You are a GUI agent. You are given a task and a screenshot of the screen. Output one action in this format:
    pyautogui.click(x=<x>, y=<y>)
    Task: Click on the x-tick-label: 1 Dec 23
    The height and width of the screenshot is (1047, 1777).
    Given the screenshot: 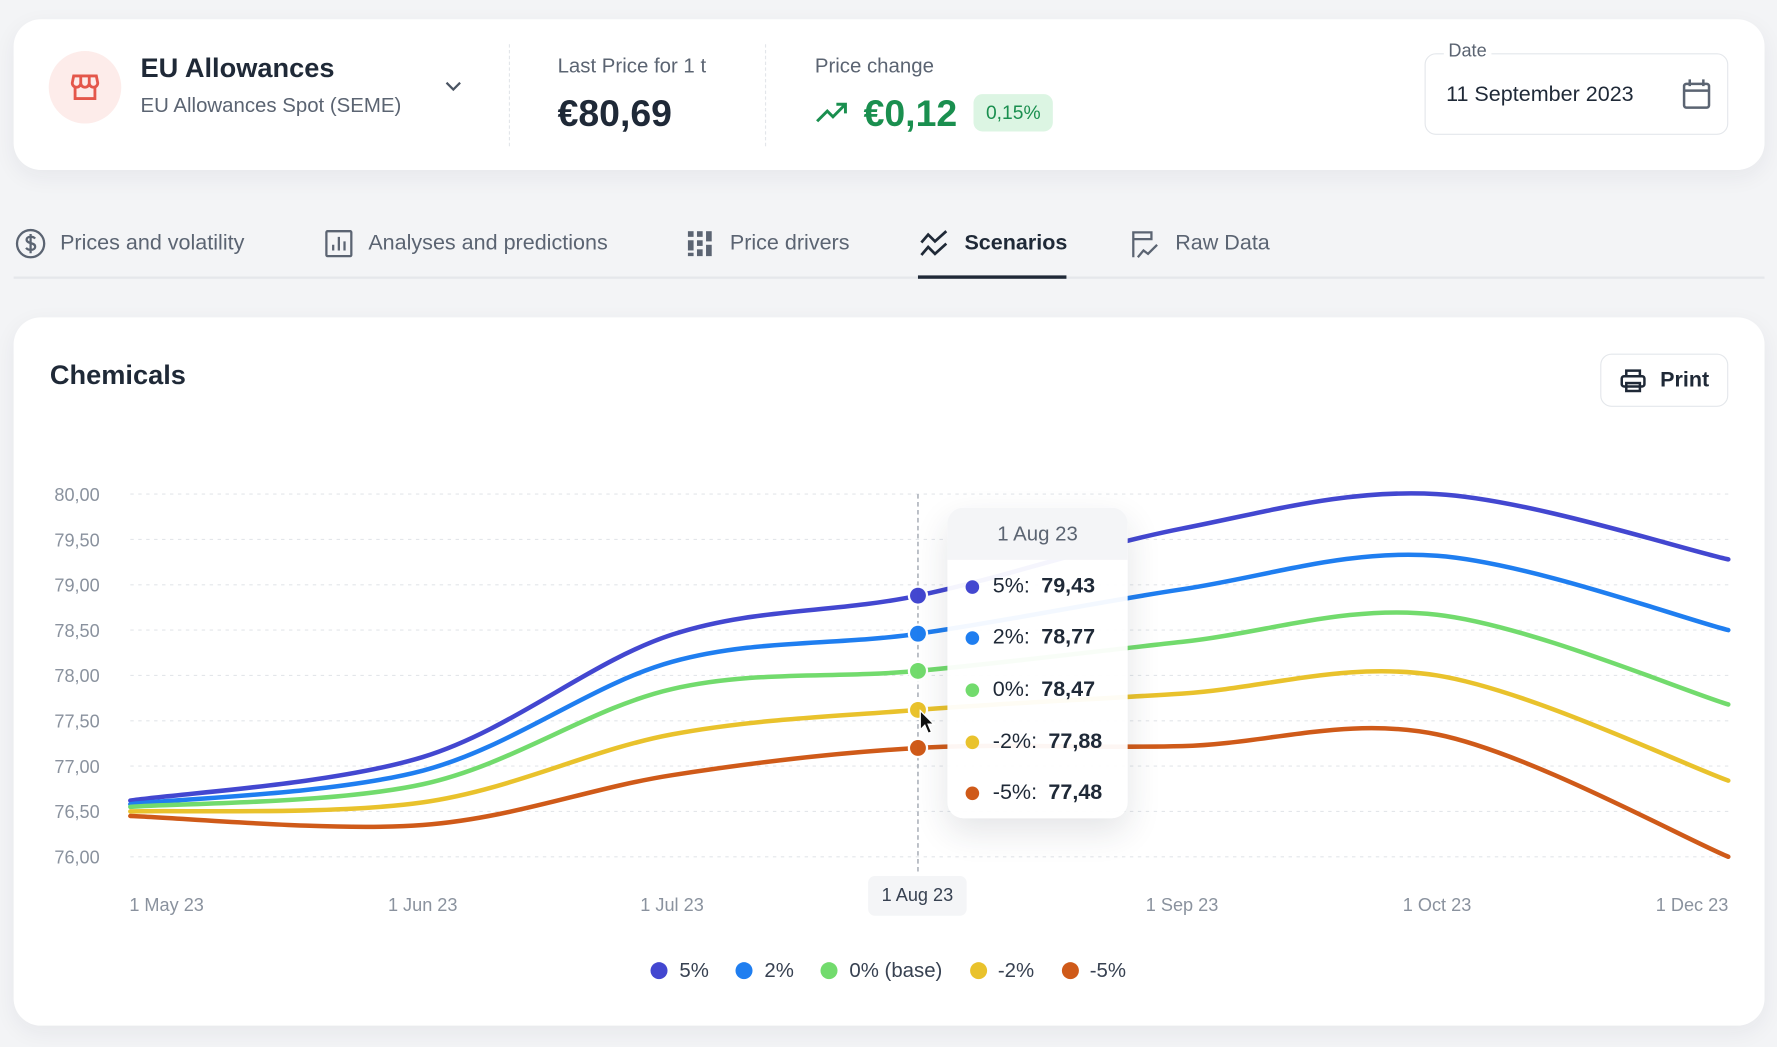 What is the action you would take?
    pyautogui.click(x=1692, y=905)
    